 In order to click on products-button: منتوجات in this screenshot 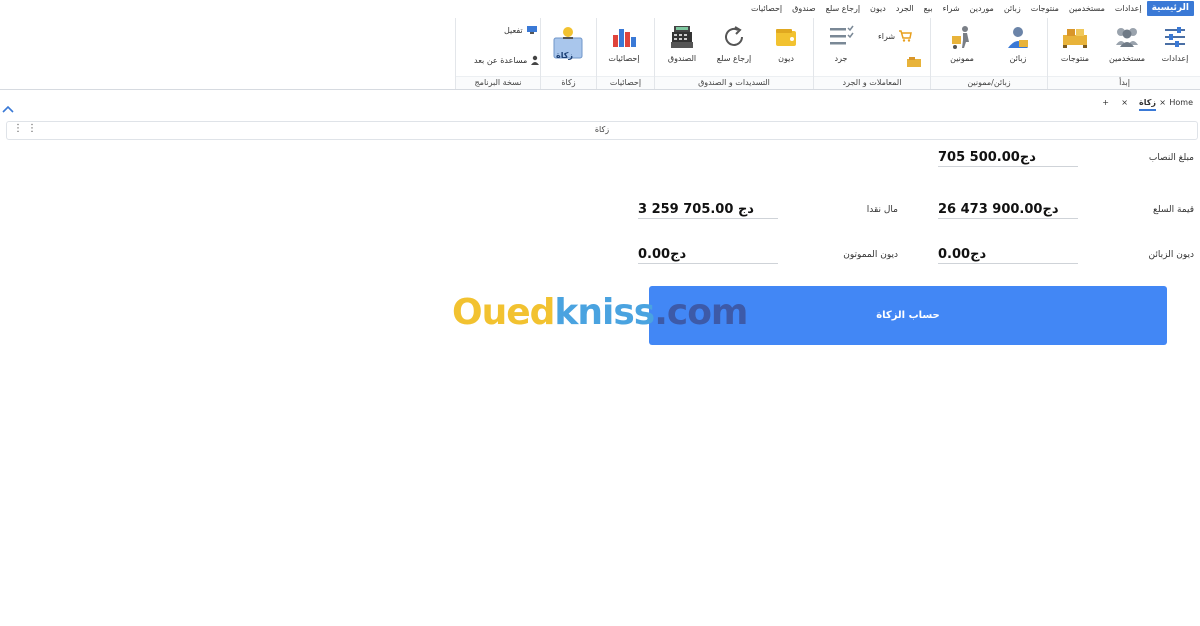, I will do `click(1075, 43)`.